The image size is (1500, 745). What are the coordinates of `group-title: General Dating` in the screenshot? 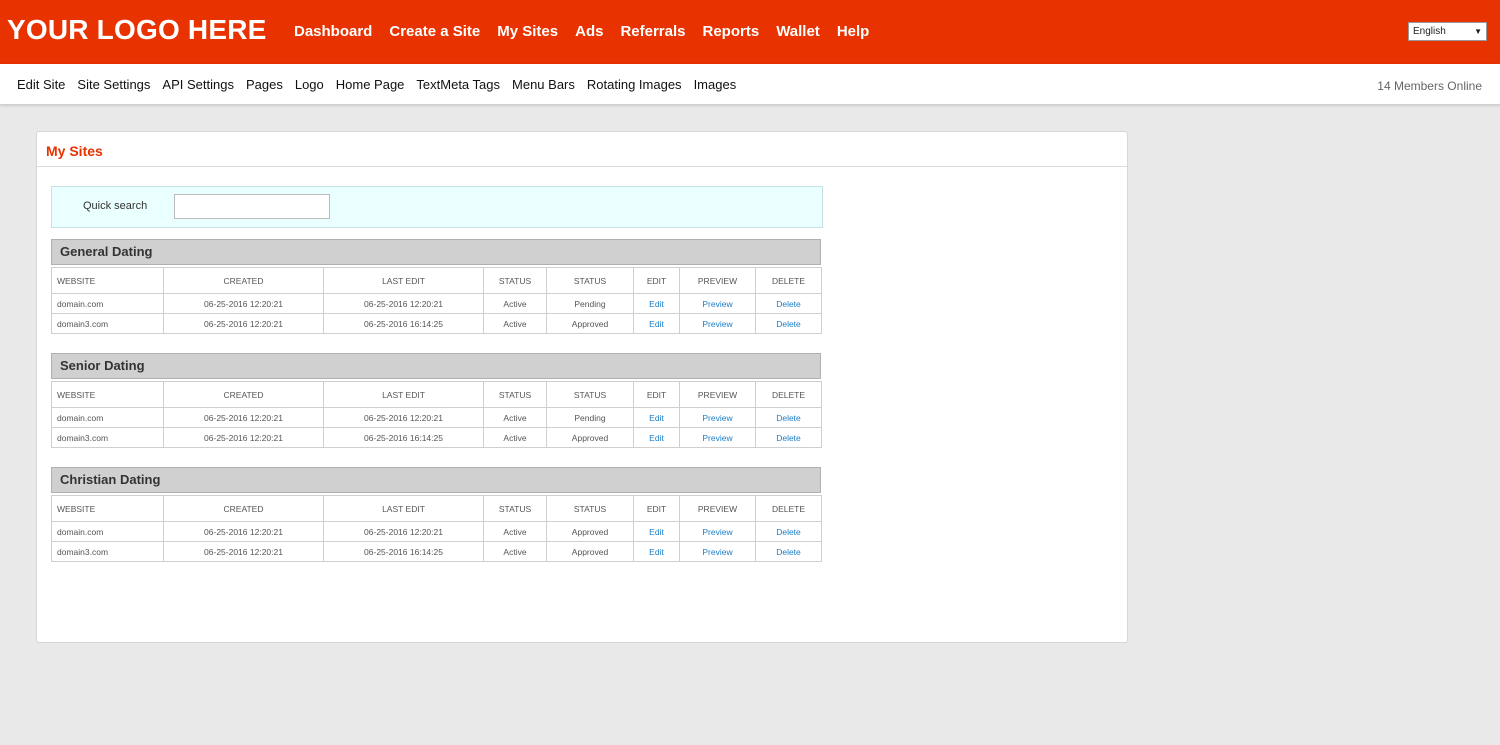 It's located at (436, 252).